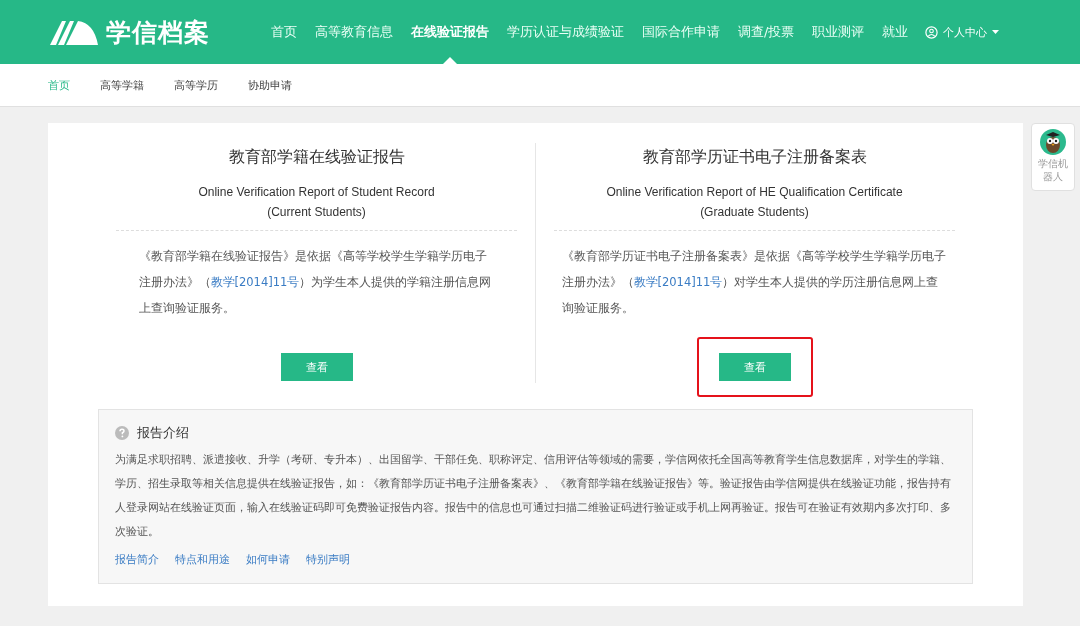 The width and height of the screenshot is (1080, 626). What do you see at coordinates (59, 85) in the screenshot?
I see `subnav-link: 首页` at bounding box center [59, 85].